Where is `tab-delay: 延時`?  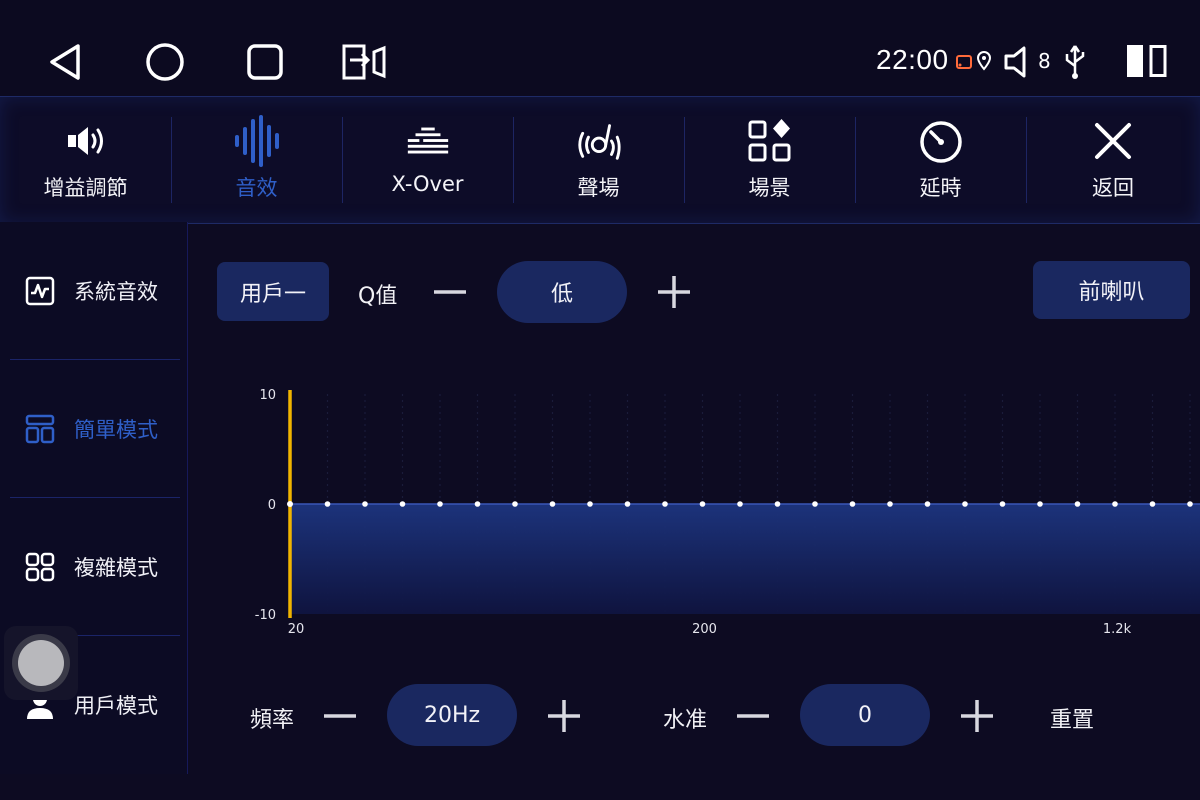 tab-delay: 延時 is located at coordinates (940, 160).